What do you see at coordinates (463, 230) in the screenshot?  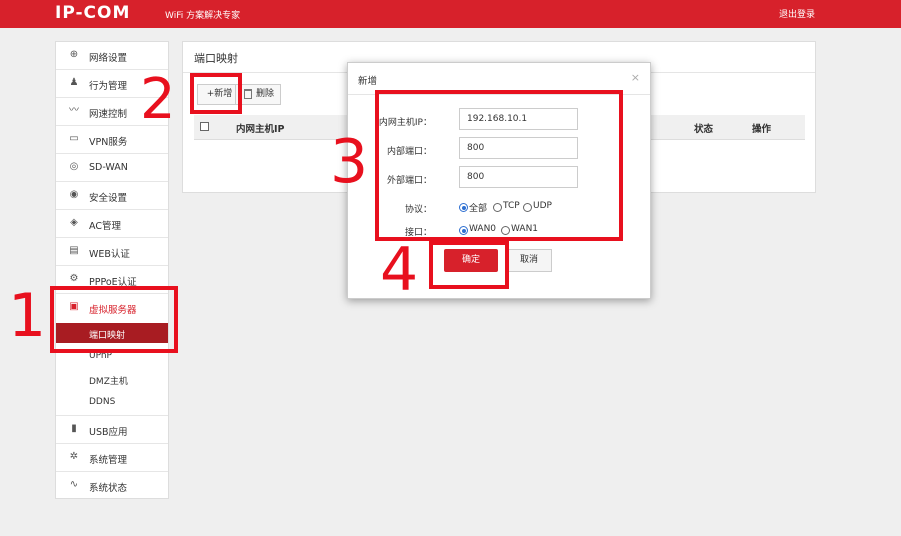 I see `interface-wan0-radio` at bounding box center [463, 230].